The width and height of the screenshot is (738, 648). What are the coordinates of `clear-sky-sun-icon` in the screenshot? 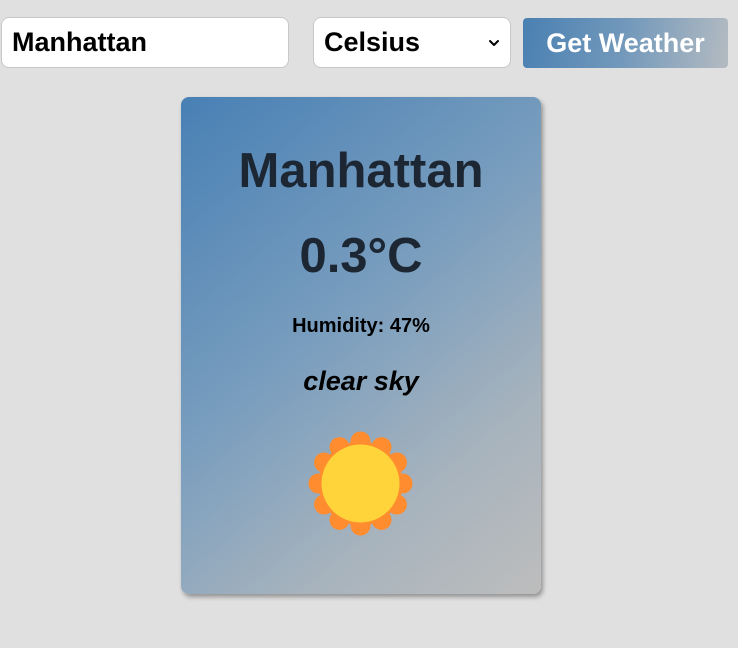 It's located at (360, 483).